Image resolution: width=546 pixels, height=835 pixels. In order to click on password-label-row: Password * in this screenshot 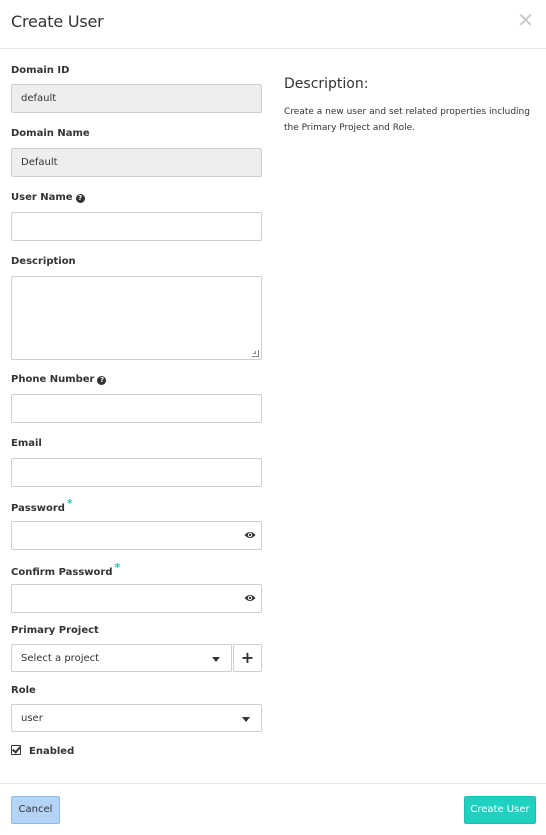, I will do `click(42, 505)`.